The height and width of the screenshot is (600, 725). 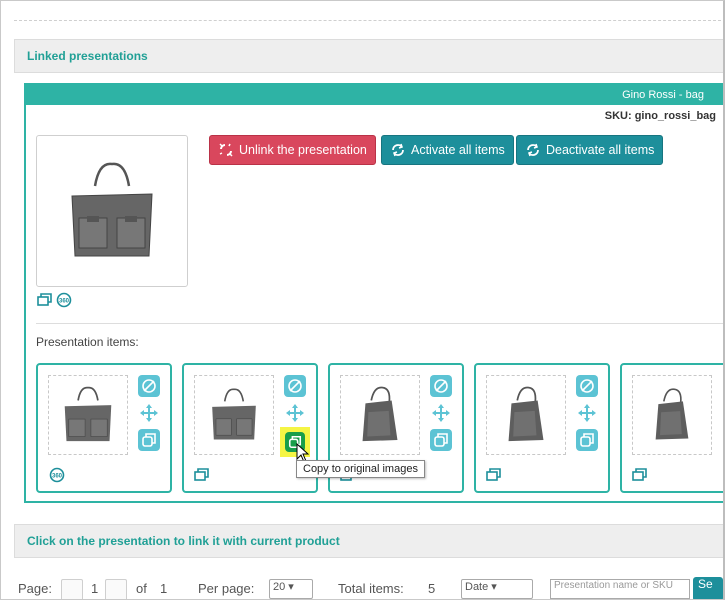 I want to click on sort-value: Date, so click(x=477, y=587).